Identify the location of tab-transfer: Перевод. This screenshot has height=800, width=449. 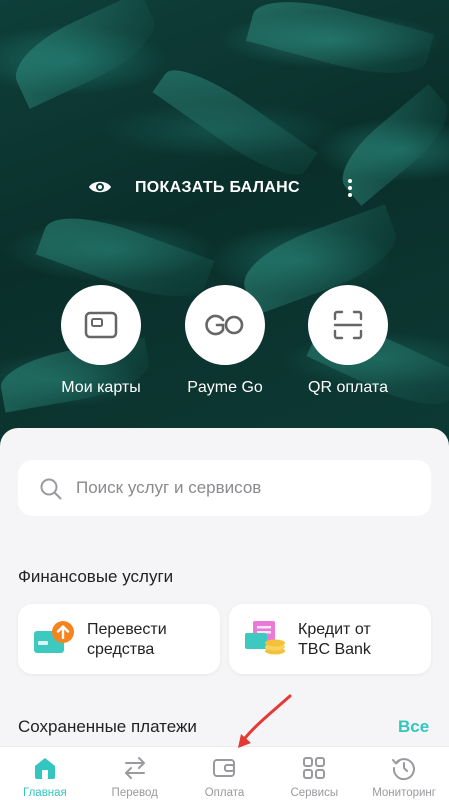
(135, 773).